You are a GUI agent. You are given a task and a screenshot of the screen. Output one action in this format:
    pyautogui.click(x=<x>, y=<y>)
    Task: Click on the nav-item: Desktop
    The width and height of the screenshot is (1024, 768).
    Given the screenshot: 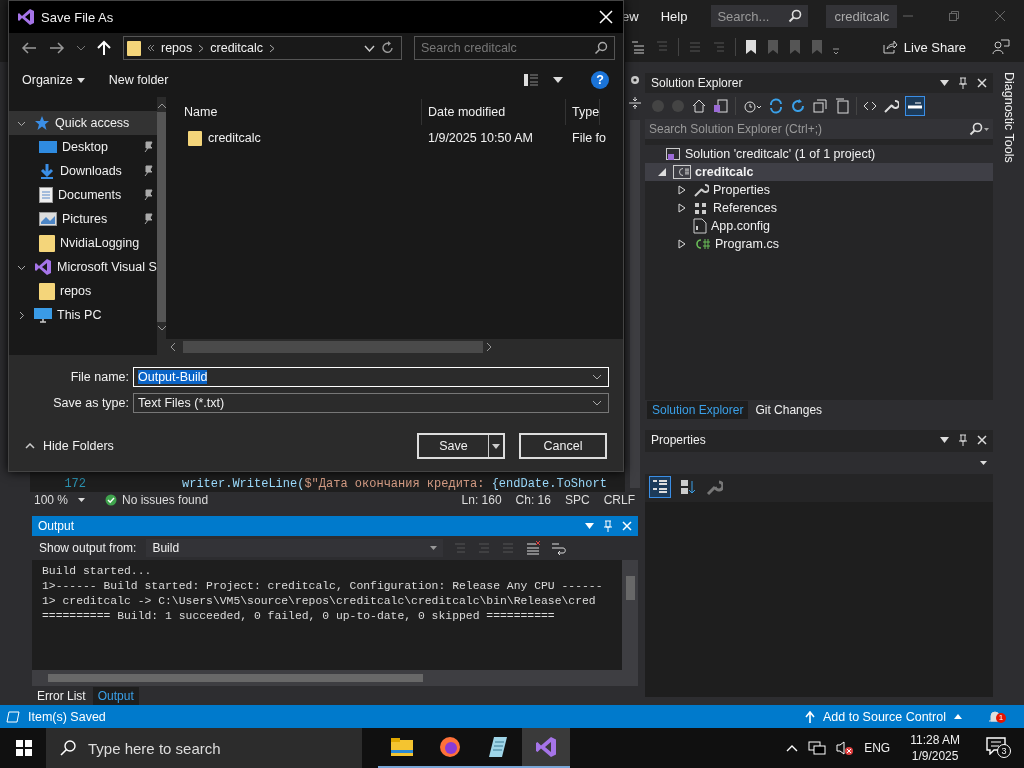 What is the action you would take?
    pyautogui.click(x=83, y=147)
    